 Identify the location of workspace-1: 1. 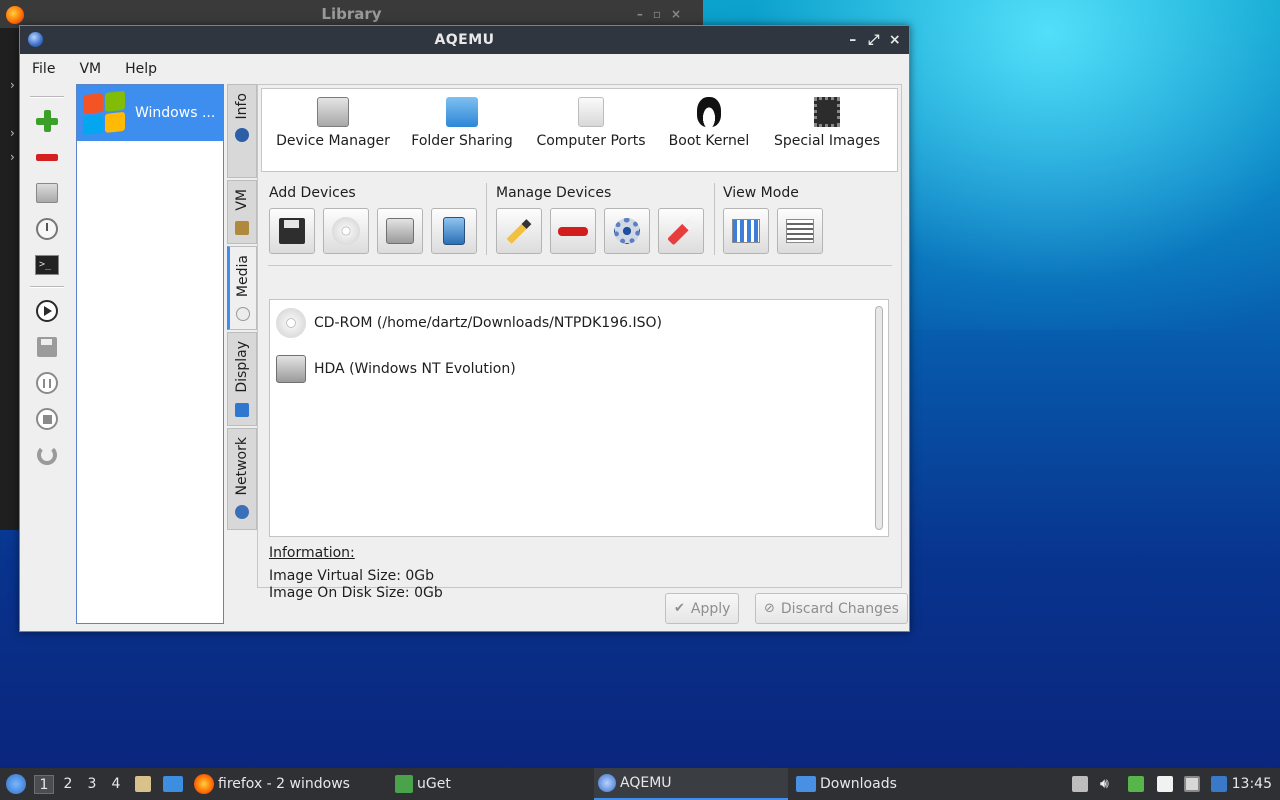
(44, 784).